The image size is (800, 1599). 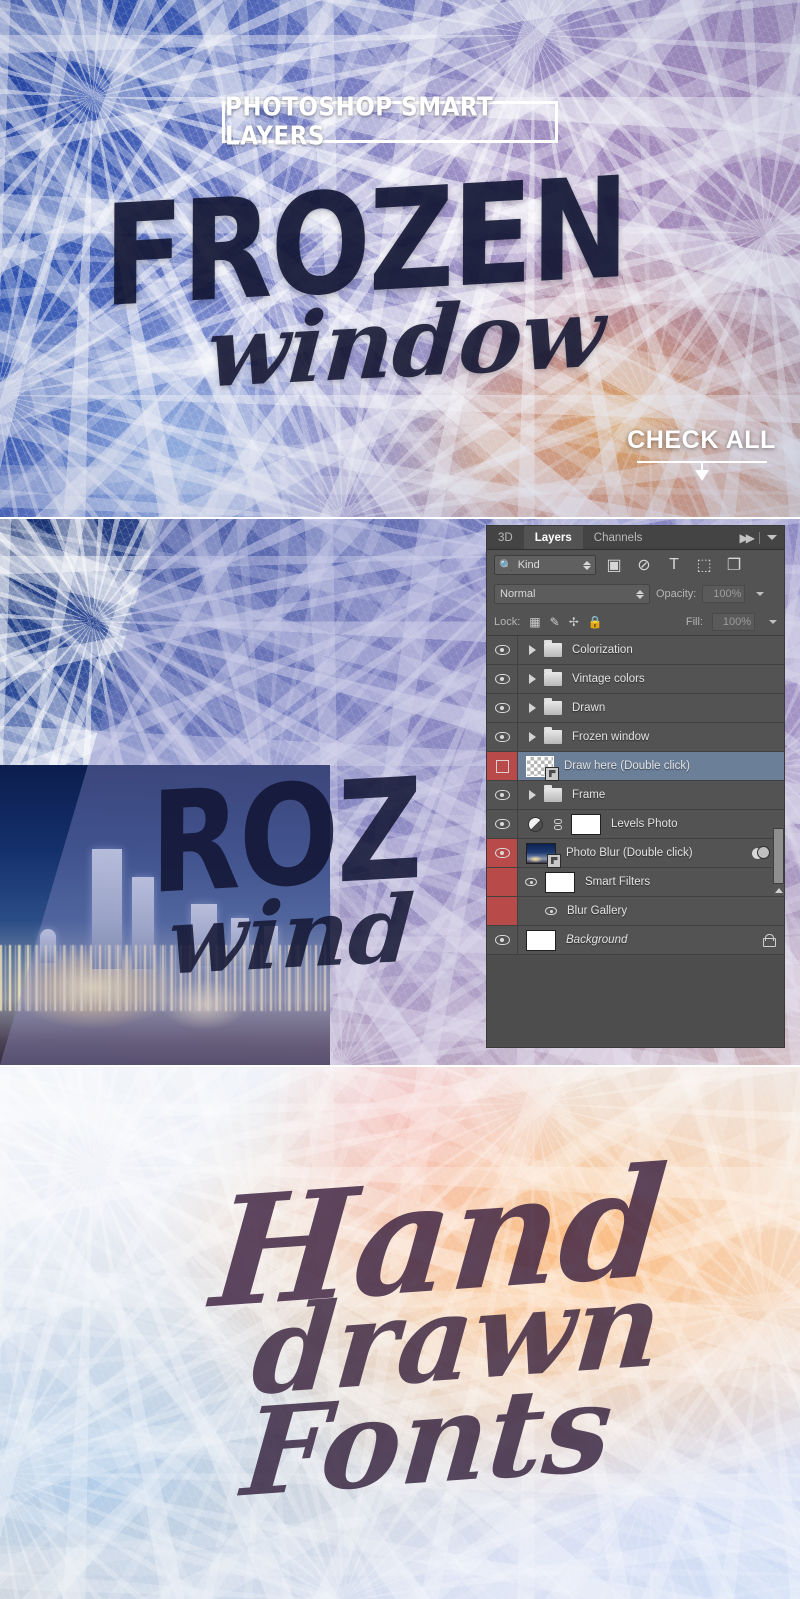 What do you see at coordinates (635, 708) in the screenshot?
I see `layer-row-drawn: Drawn` at bounding box center [635, 708].